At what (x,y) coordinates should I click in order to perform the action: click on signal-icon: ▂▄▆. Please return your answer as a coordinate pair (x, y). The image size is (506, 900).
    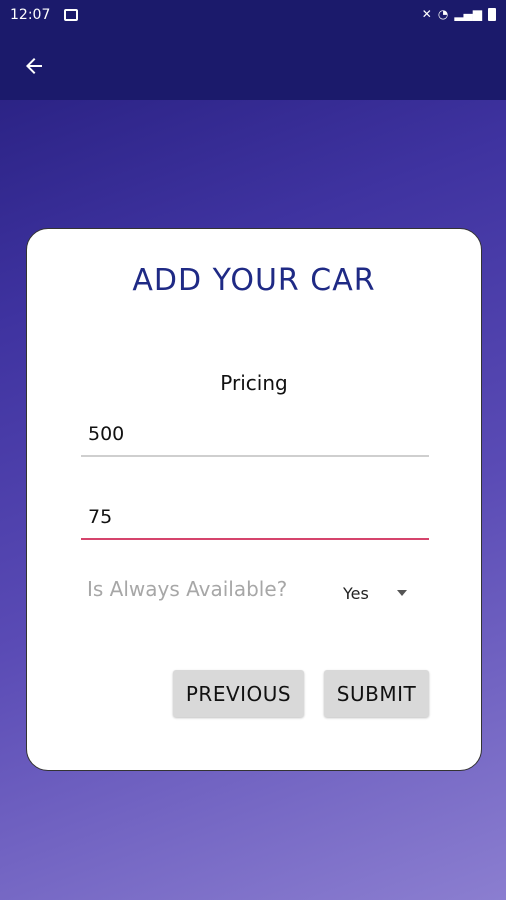
    Looking at the image, I should click on (468, 14).